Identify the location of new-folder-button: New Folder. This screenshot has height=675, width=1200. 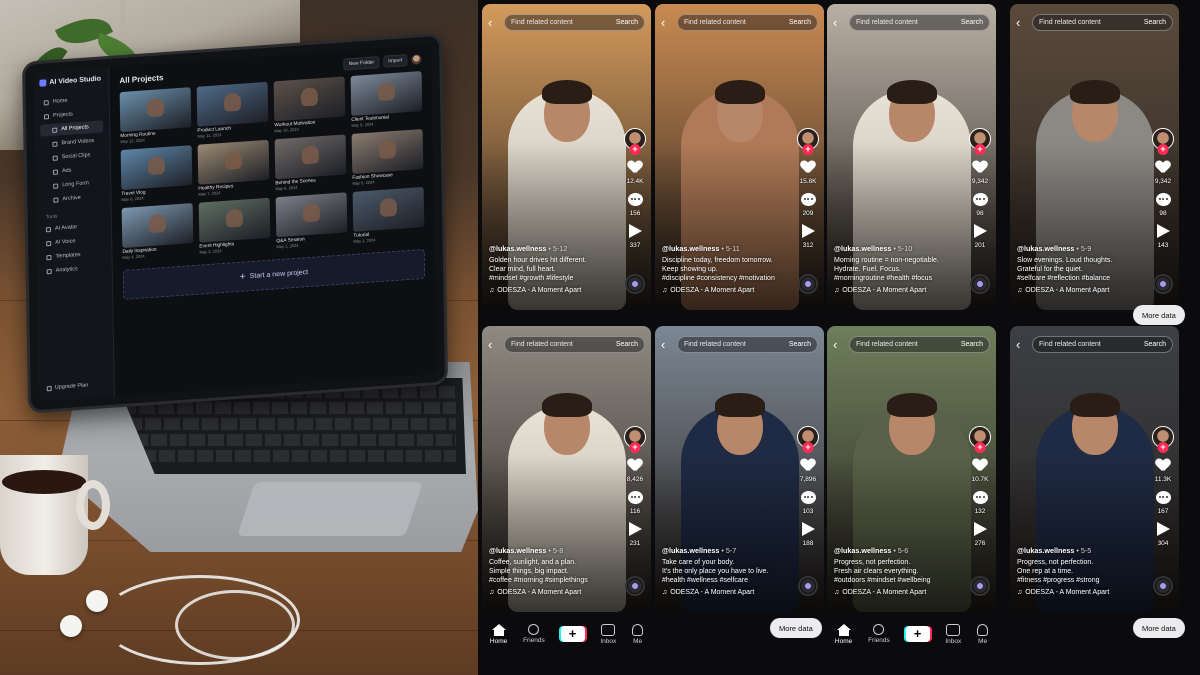
(361, 63).